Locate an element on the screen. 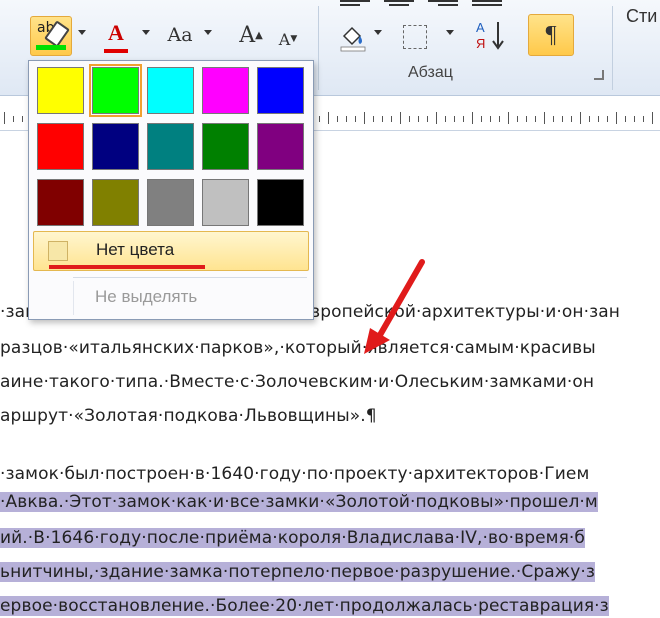 The height and width of the screenshot is (618, 660). highlight-current-color-bar is located at coordinates (51, 47).